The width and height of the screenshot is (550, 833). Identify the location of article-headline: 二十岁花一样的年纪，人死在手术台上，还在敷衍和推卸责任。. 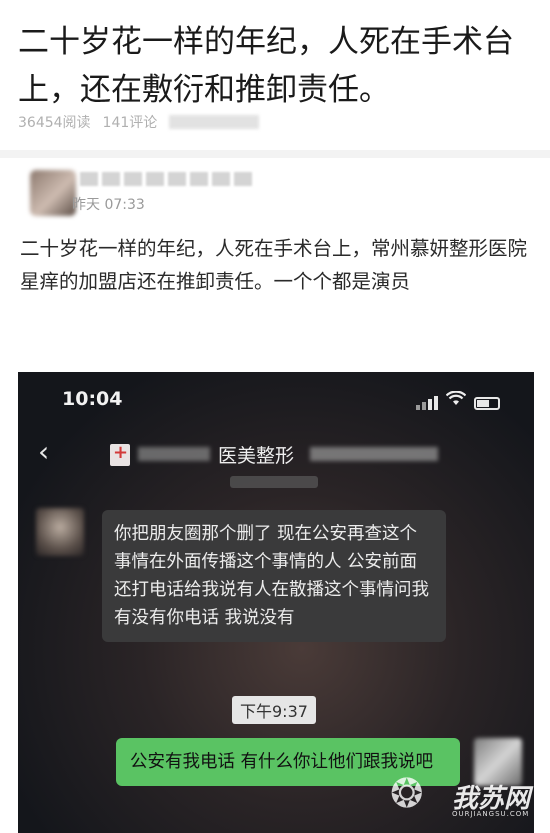
(266, 66).